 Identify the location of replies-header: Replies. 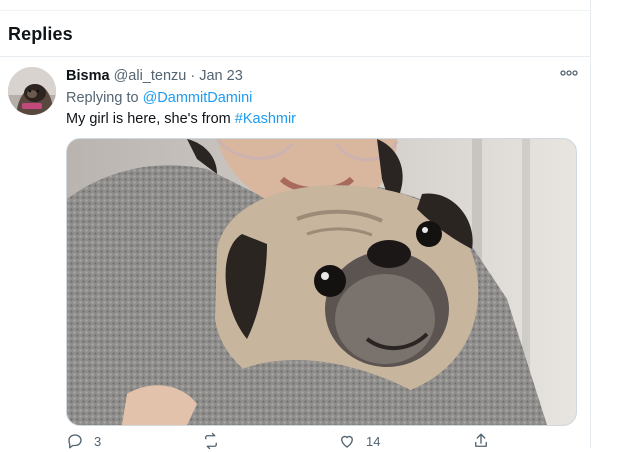
(295, 33).